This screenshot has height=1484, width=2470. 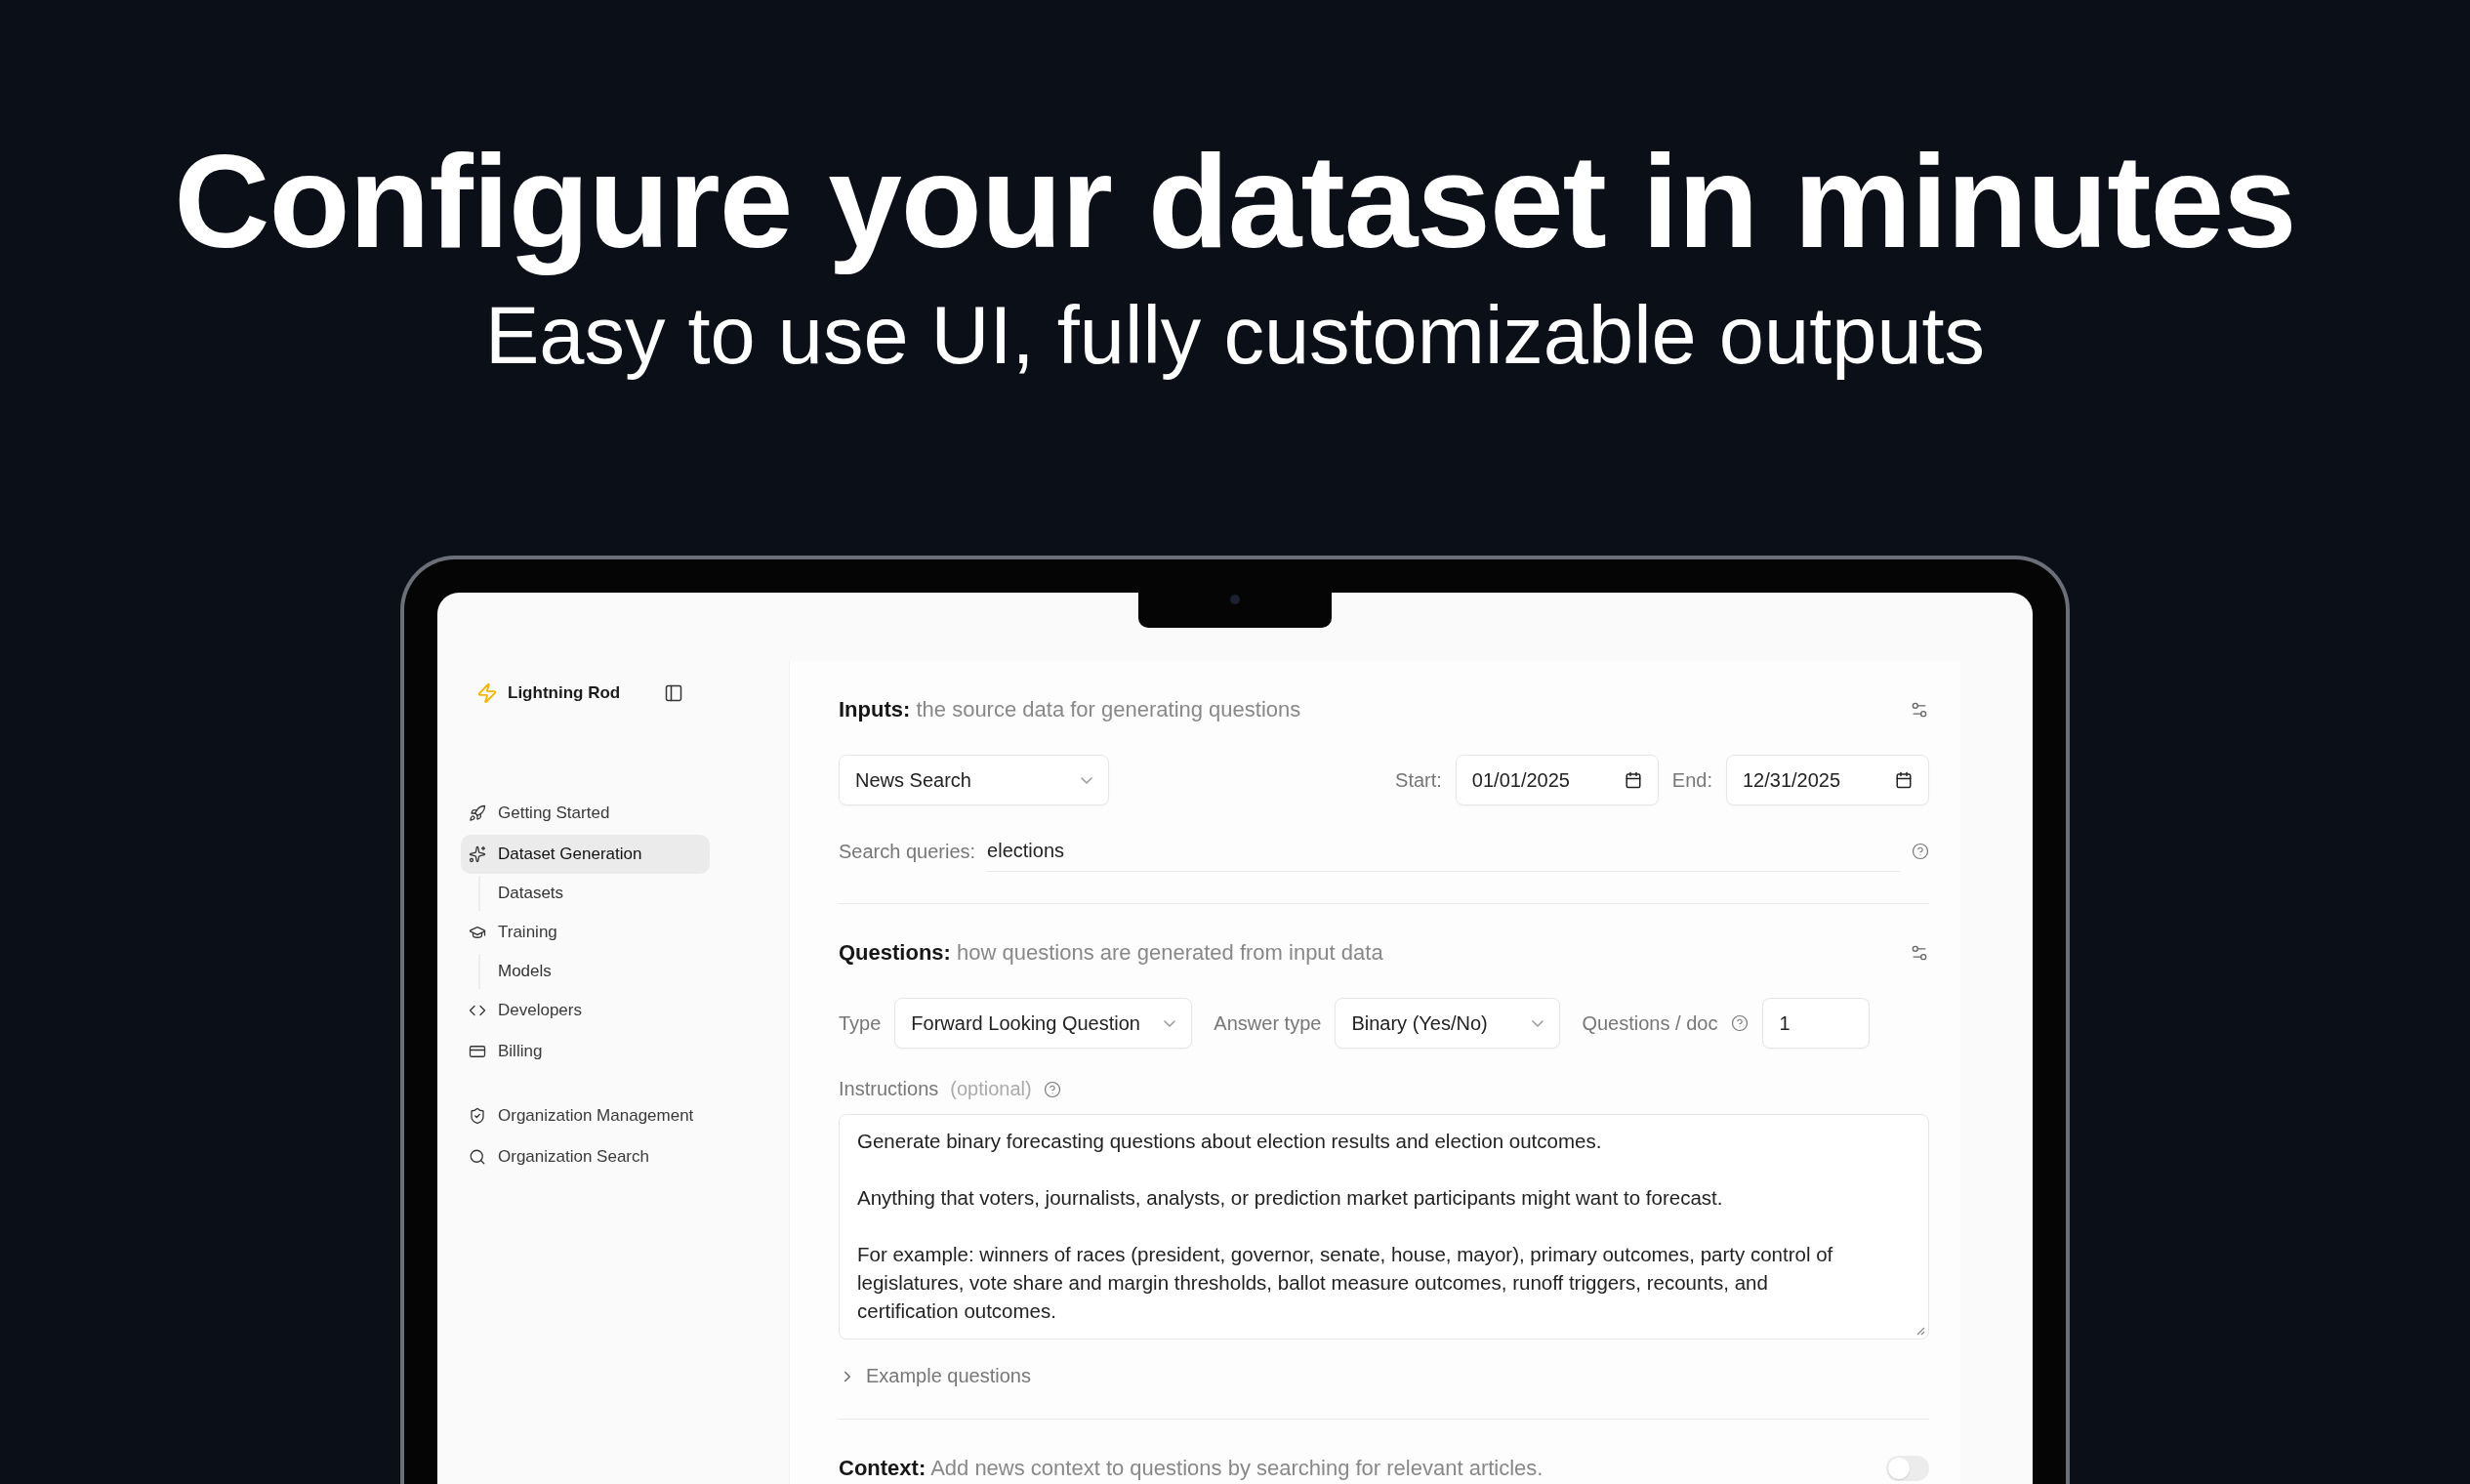 I want to click on instructions-field: Generate binary forecasting questions about election results and election outcomes. Anything that voters, journalists, analysts, or prediction market participants might want to forecast. For example: winners of races (president, governor, senate, house, mayor), primary outcomes, party control of legislatures, vote share and margin thresholds, ballot measure outcomes, runoff triggers, recounts, and certification outcomes., so click(x=1384, y=1227).